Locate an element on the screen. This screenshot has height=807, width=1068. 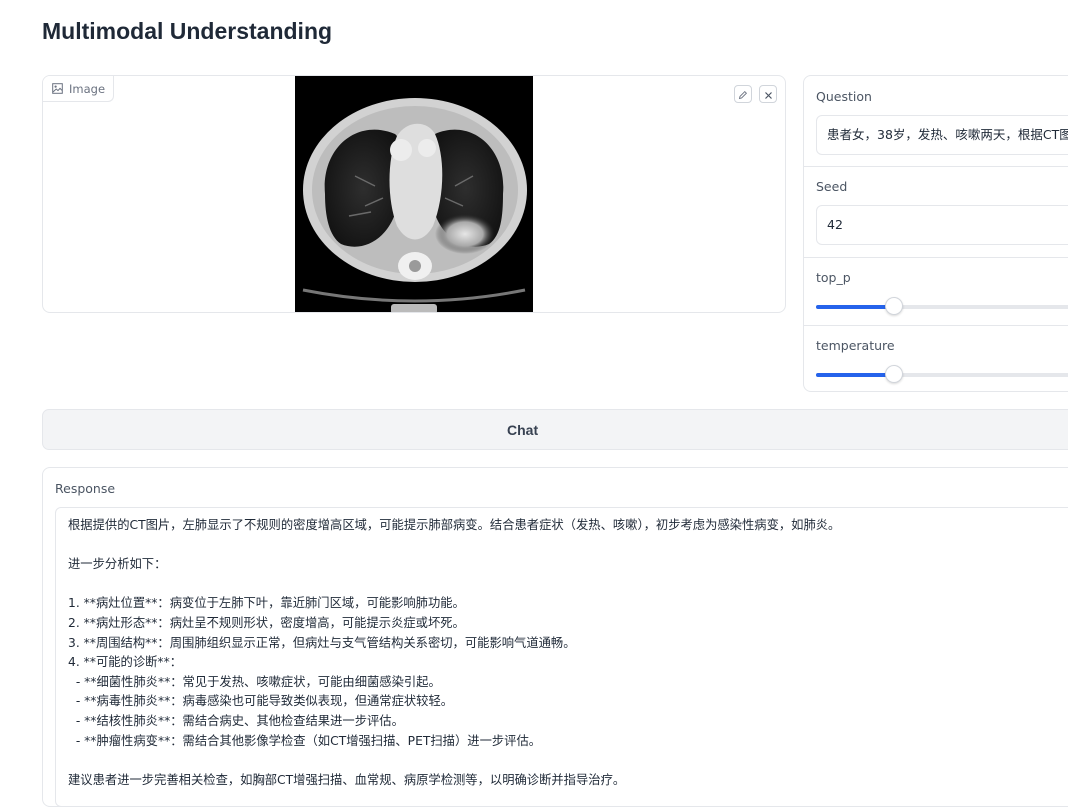
temperature-slider-fill is located at coordinates (855, 375).